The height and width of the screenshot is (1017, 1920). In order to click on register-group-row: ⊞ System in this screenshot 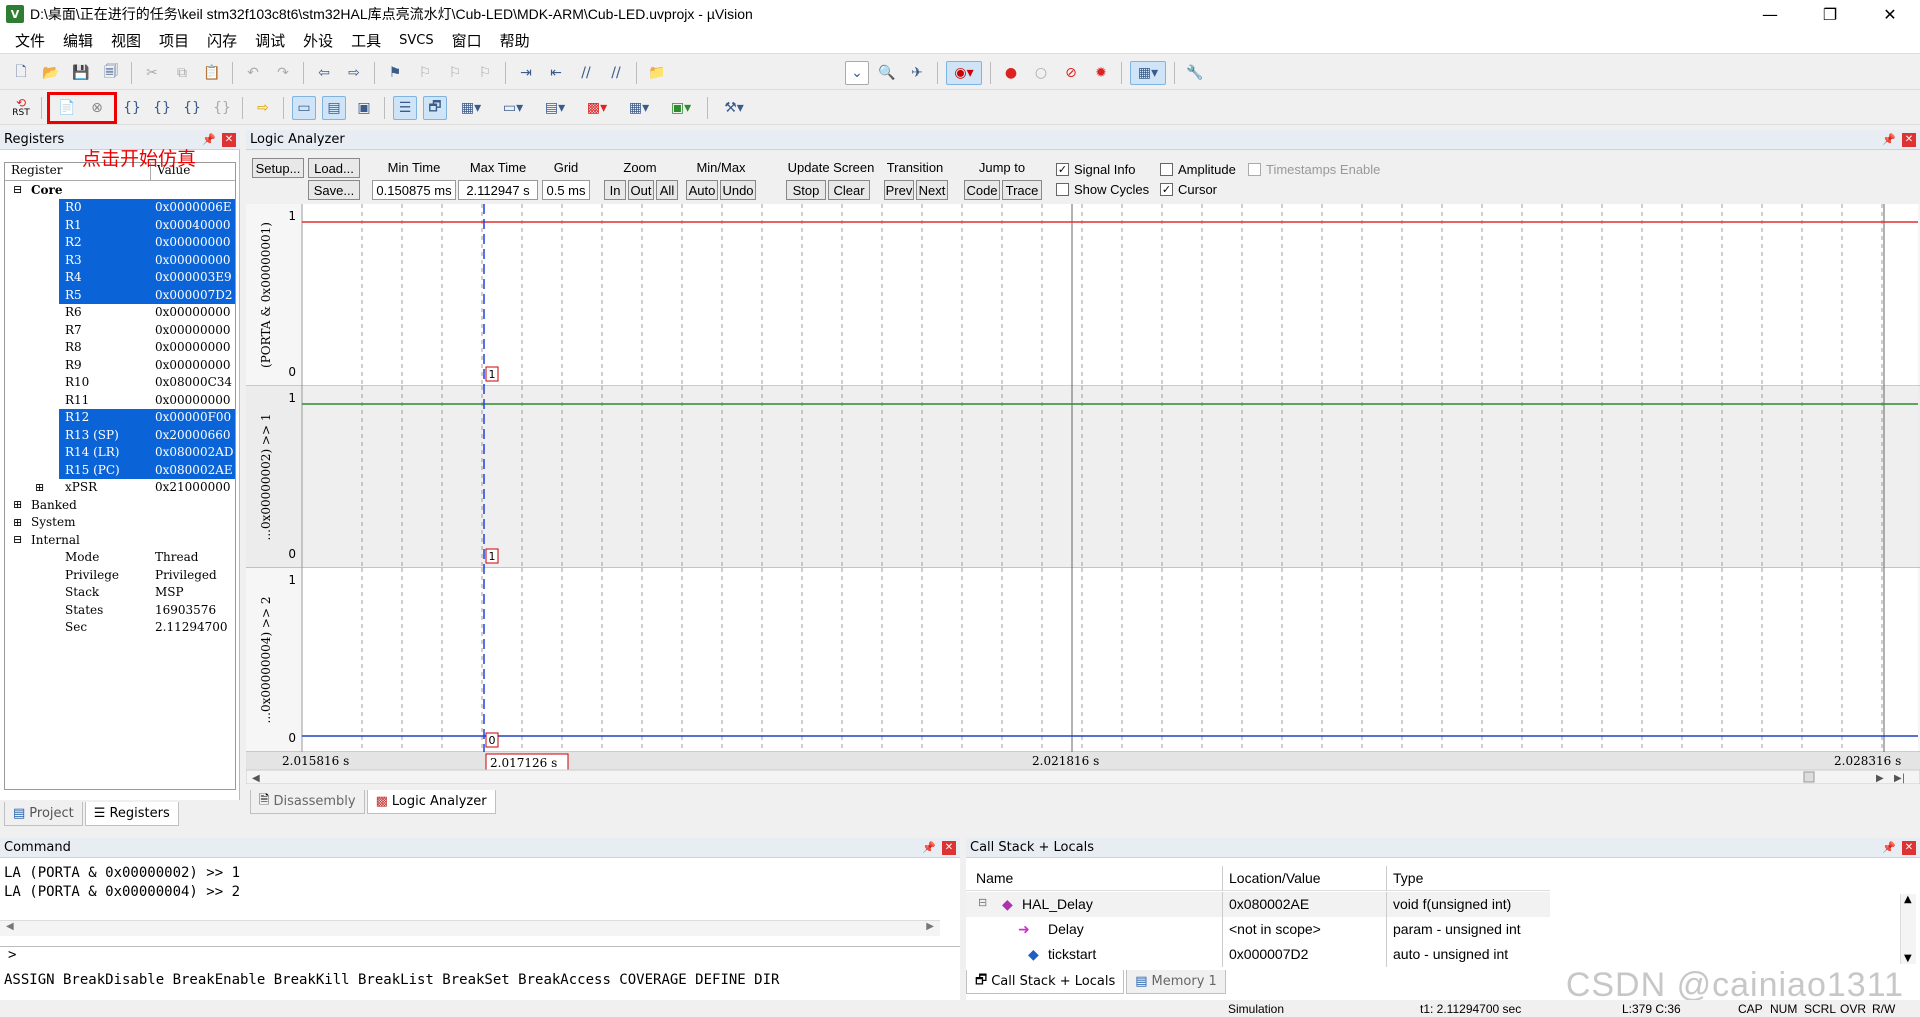, I will do `click(120, 523)`.